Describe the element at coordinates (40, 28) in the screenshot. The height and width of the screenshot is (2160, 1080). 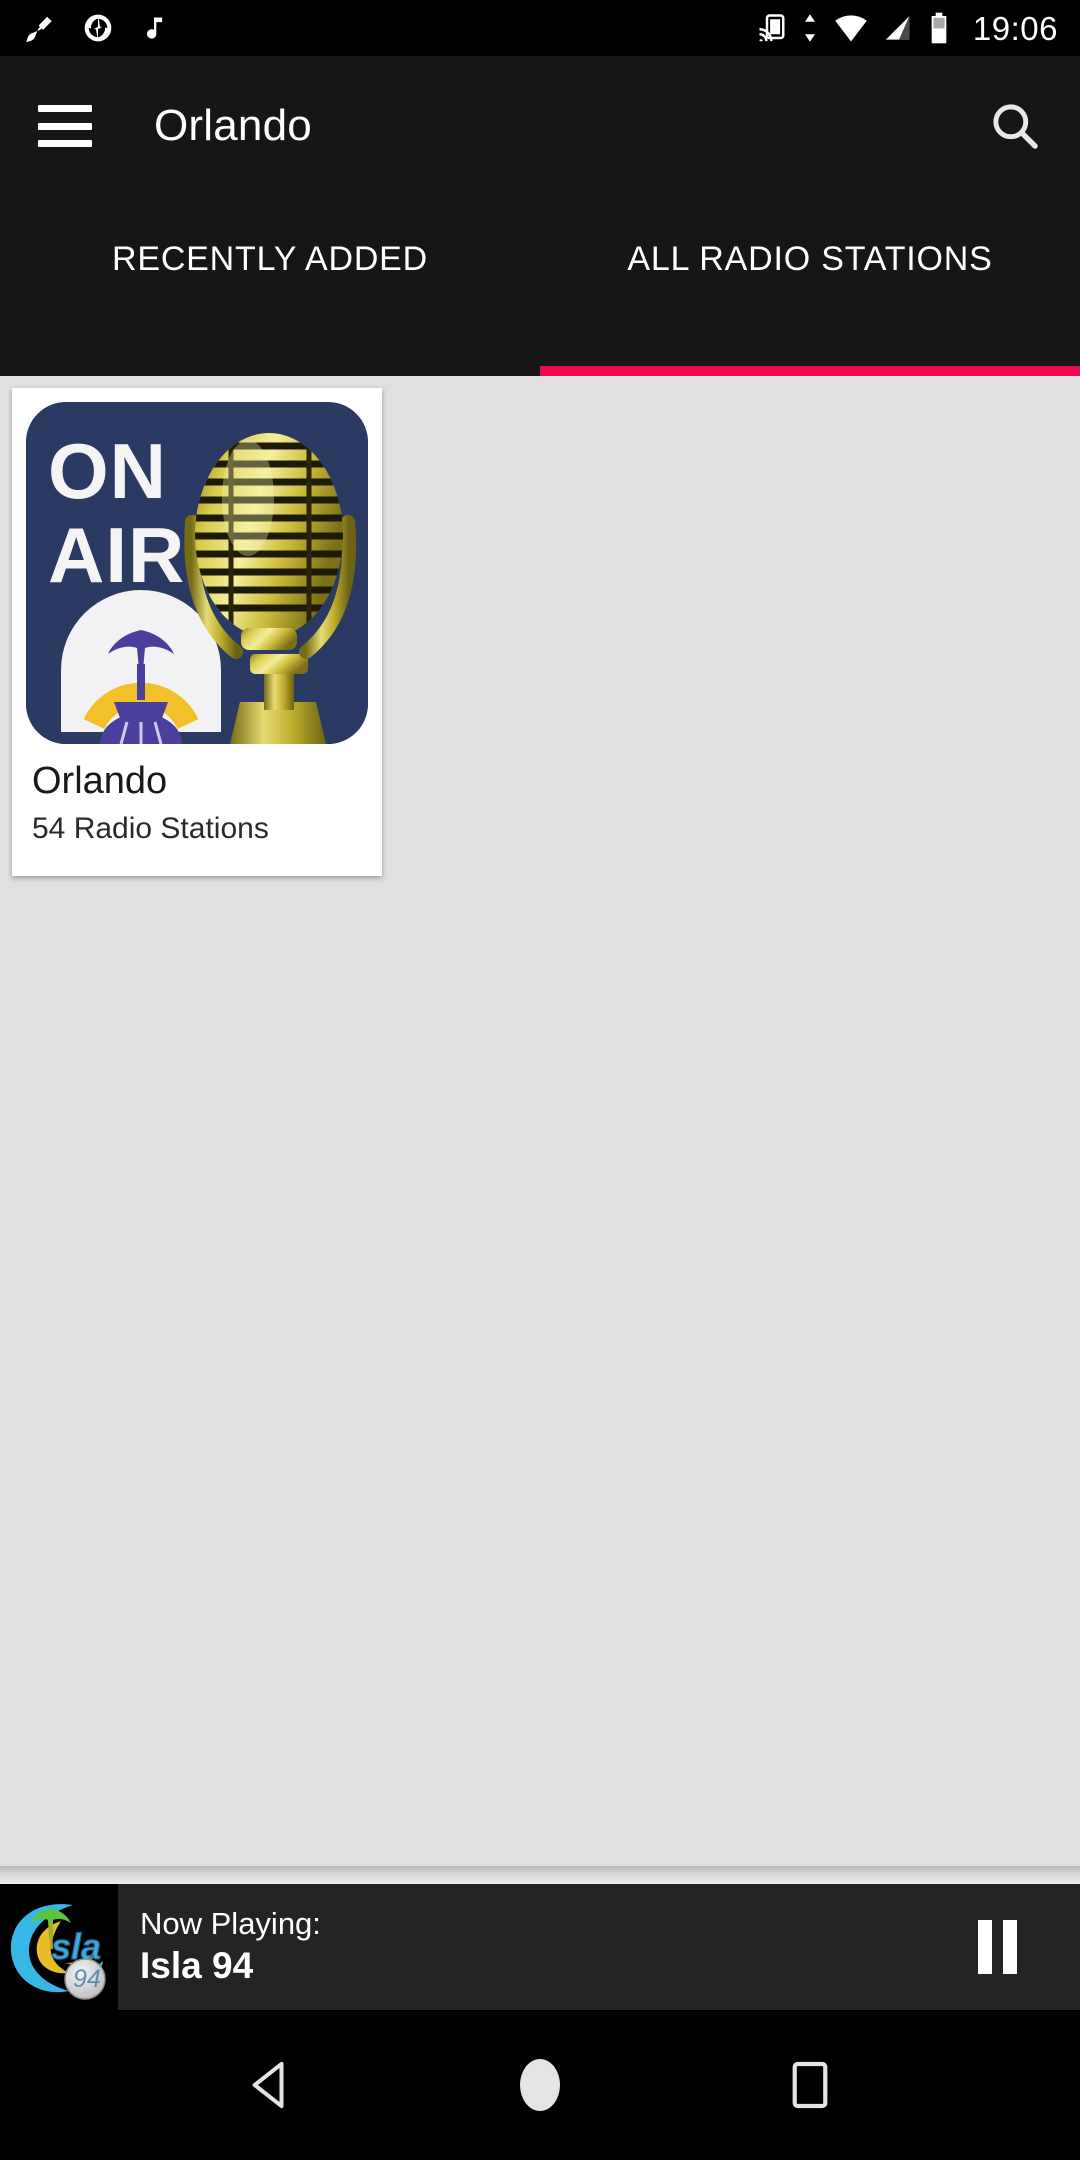
I see `broom-cleaner-icon` at that location.